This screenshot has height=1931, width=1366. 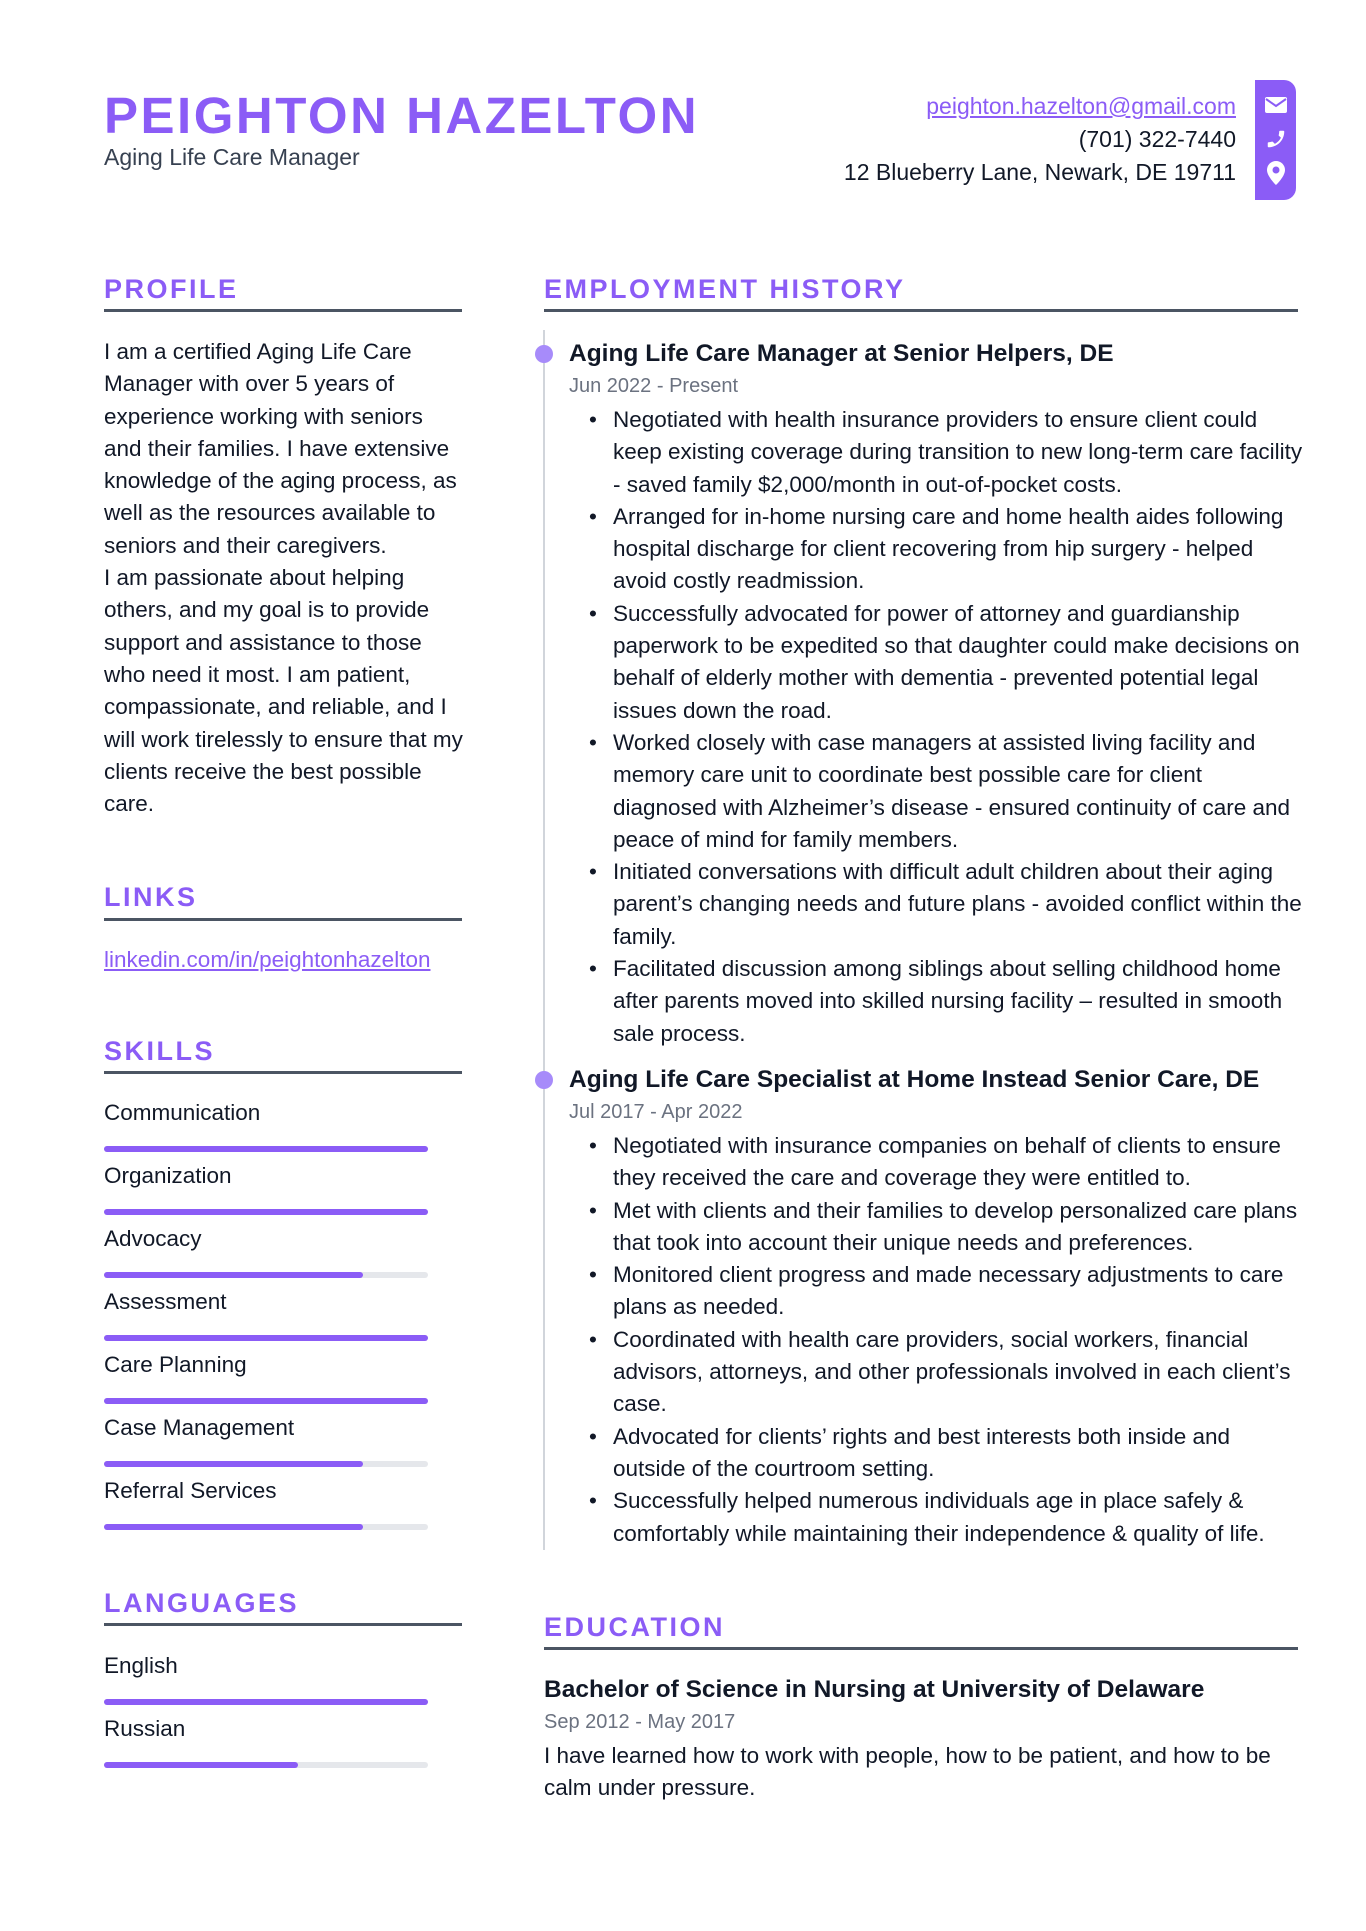 I want to click on job-dates: Jul 2017 - Apr 2022, so click(x=656, y=1112).